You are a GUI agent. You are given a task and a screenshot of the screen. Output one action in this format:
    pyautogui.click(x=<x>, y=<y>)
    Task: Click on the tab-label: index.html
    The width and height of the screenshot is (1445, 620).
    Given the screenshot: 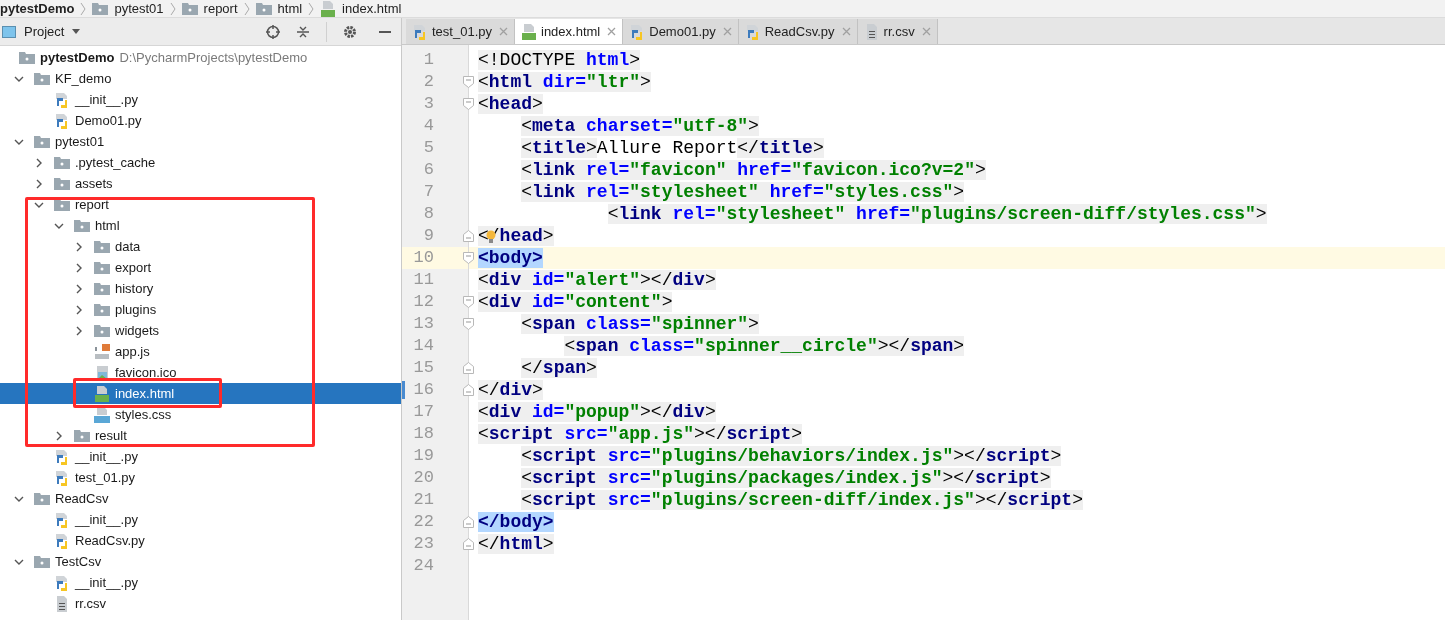 What is the action you would take?
    pyautogui.click(x=571, y=31)
    